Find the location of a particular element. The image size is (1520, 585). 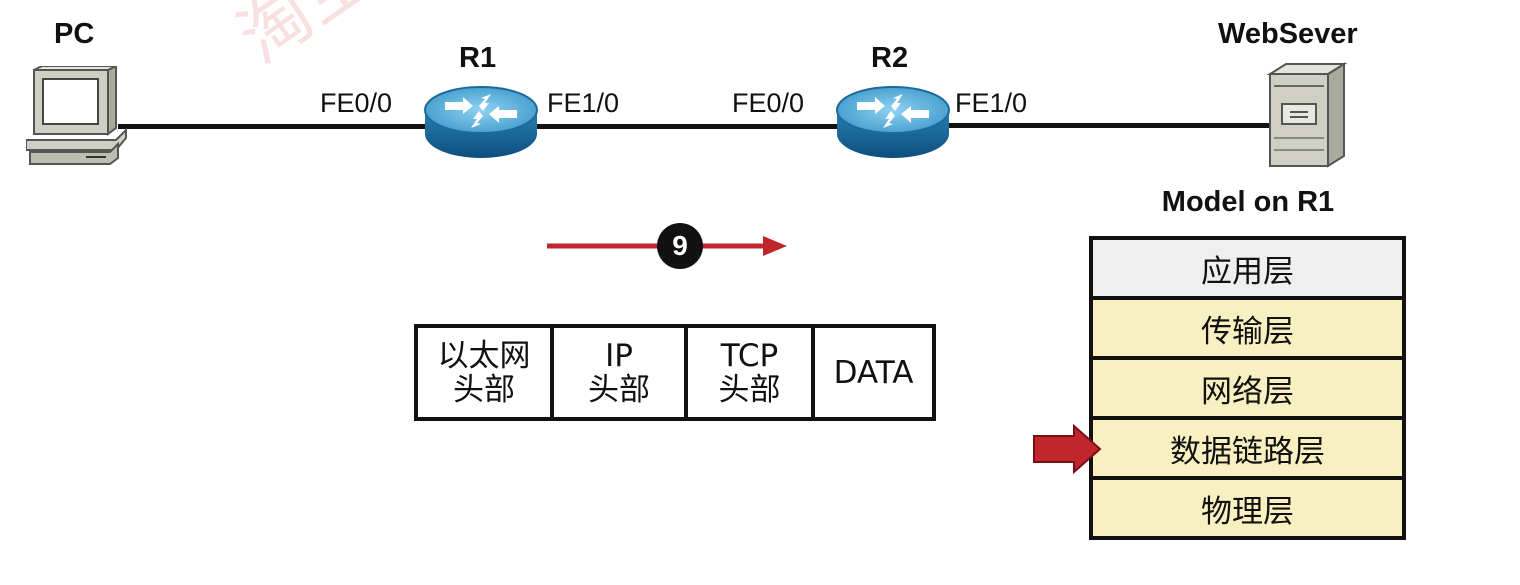

layer-physical: 物理层 is located at coordinates (1247, 508).